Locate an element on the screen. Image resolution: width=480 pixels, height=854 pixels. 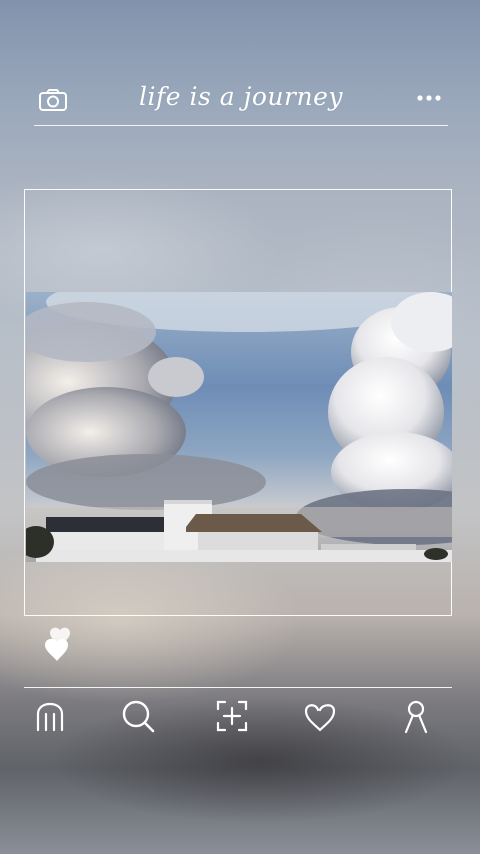
search-icon is located at coordinates (138, 716).